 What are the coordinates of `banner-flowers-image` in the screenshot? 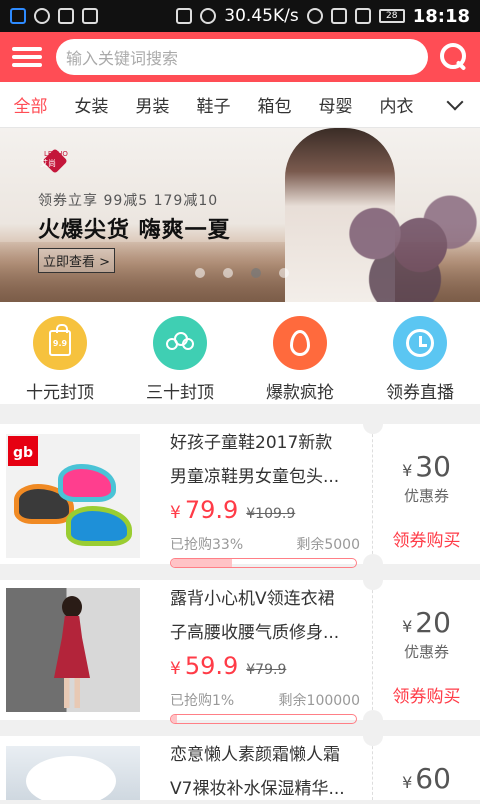 It's located at (405, 245).